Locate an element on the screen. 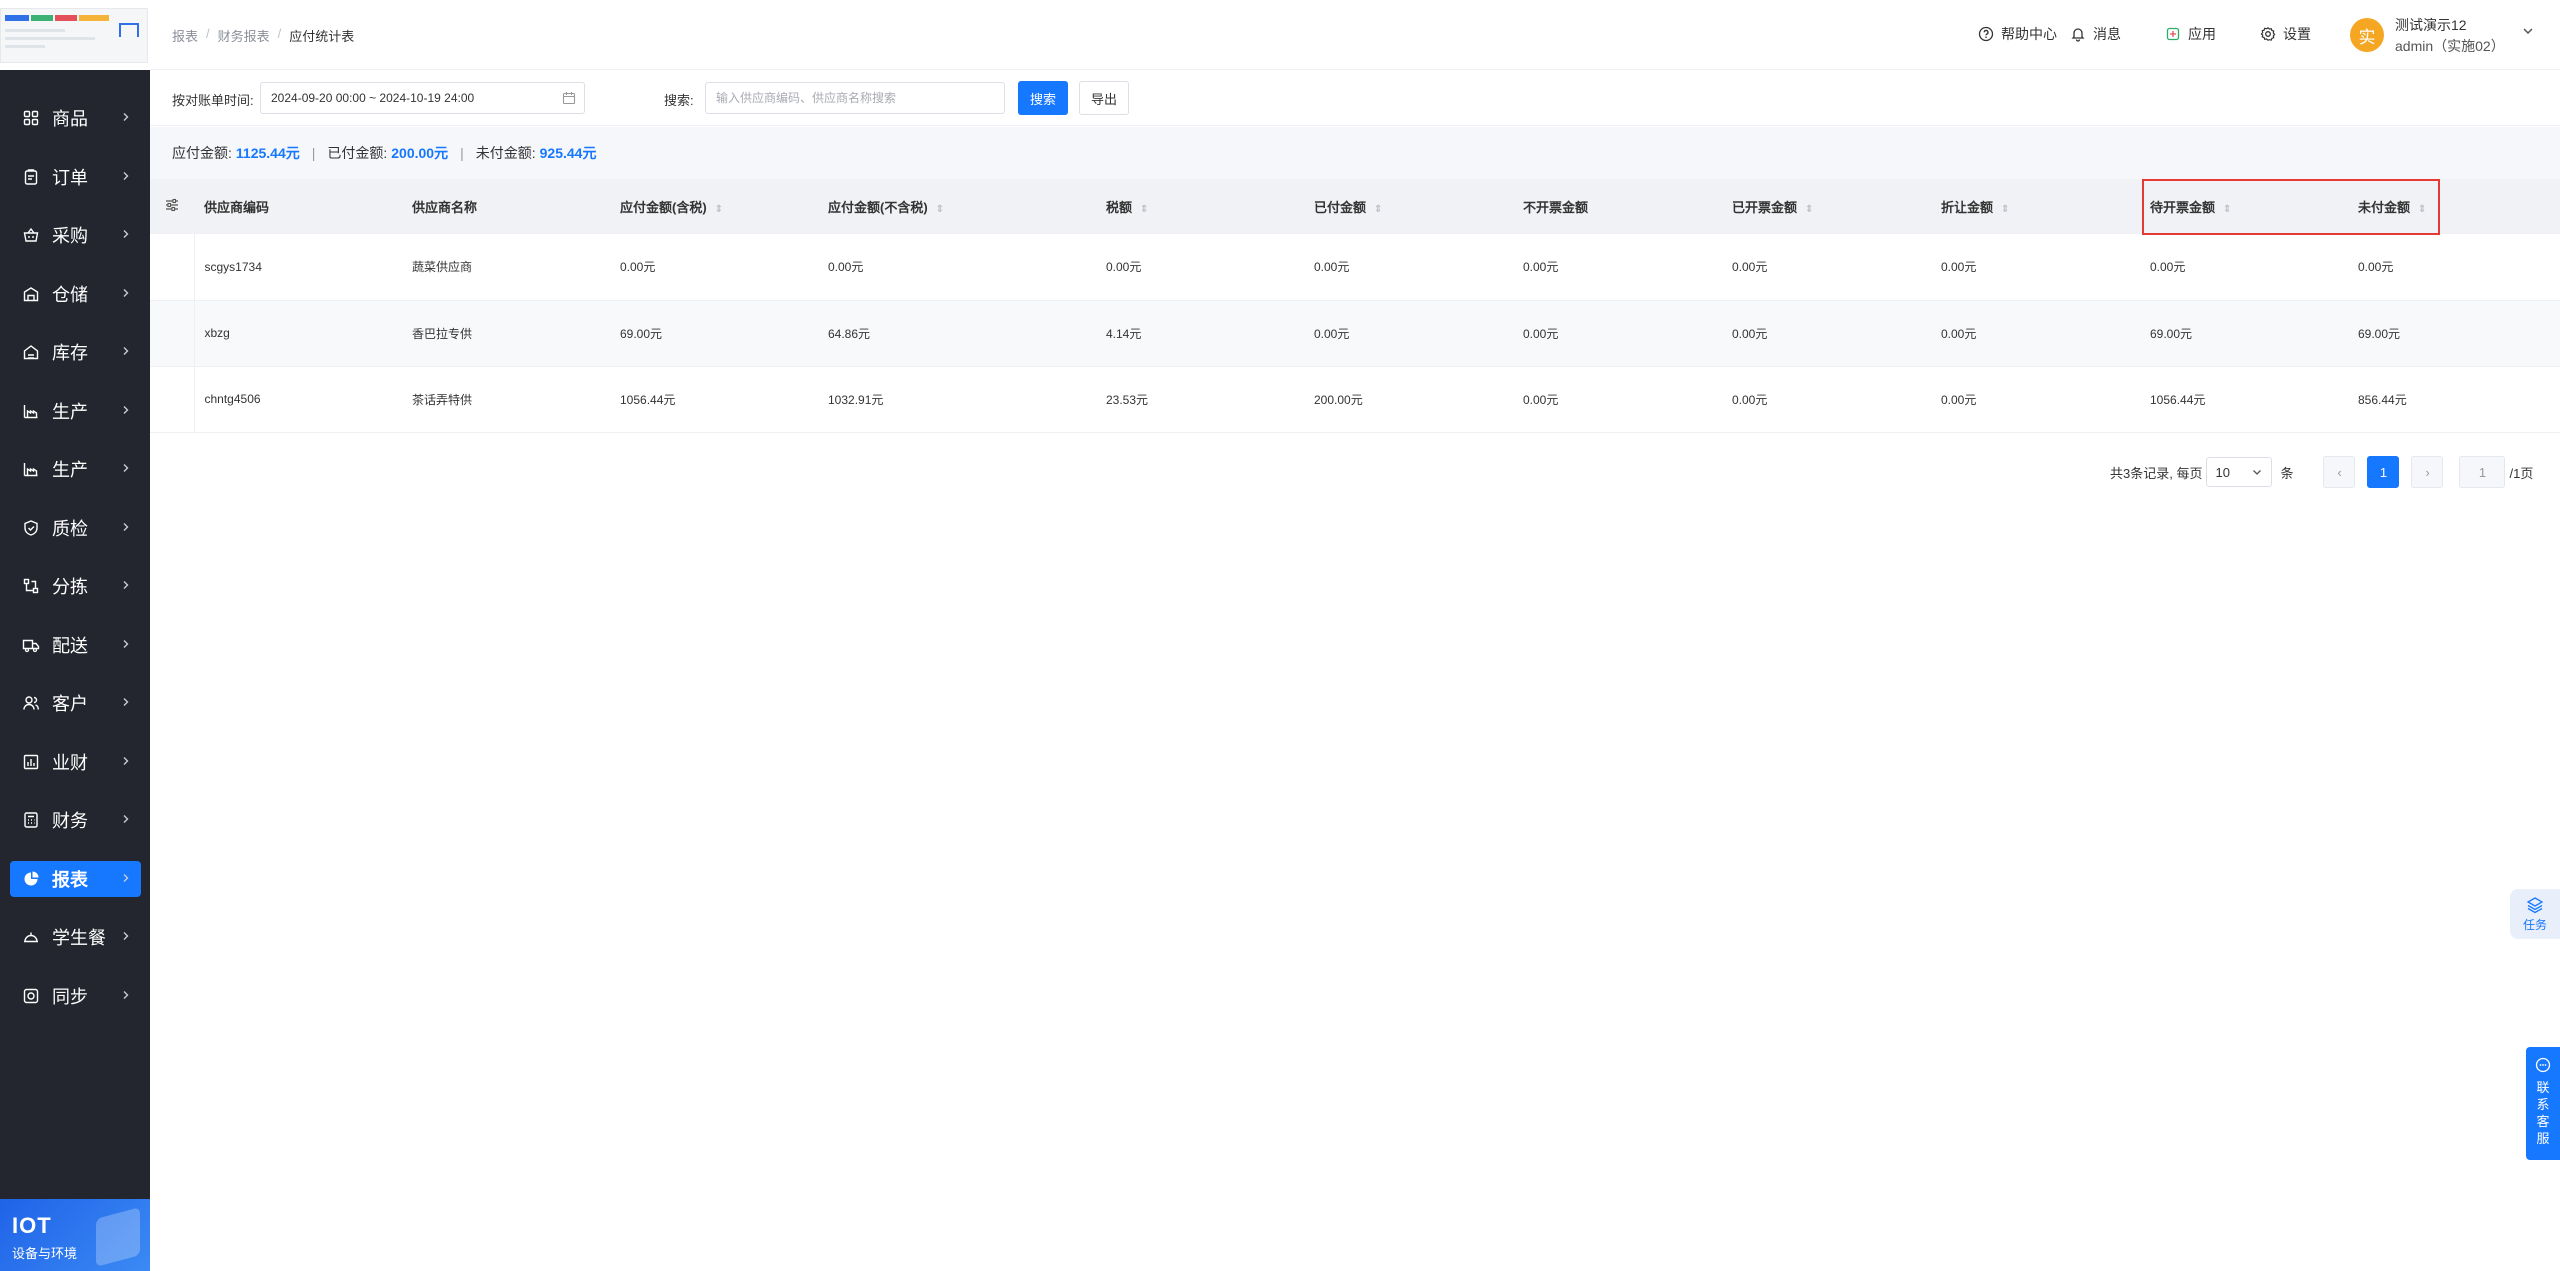 This screenshot has height=1271, width=2560. task-float-button: 任务 is located at coordinates (2535, 914).